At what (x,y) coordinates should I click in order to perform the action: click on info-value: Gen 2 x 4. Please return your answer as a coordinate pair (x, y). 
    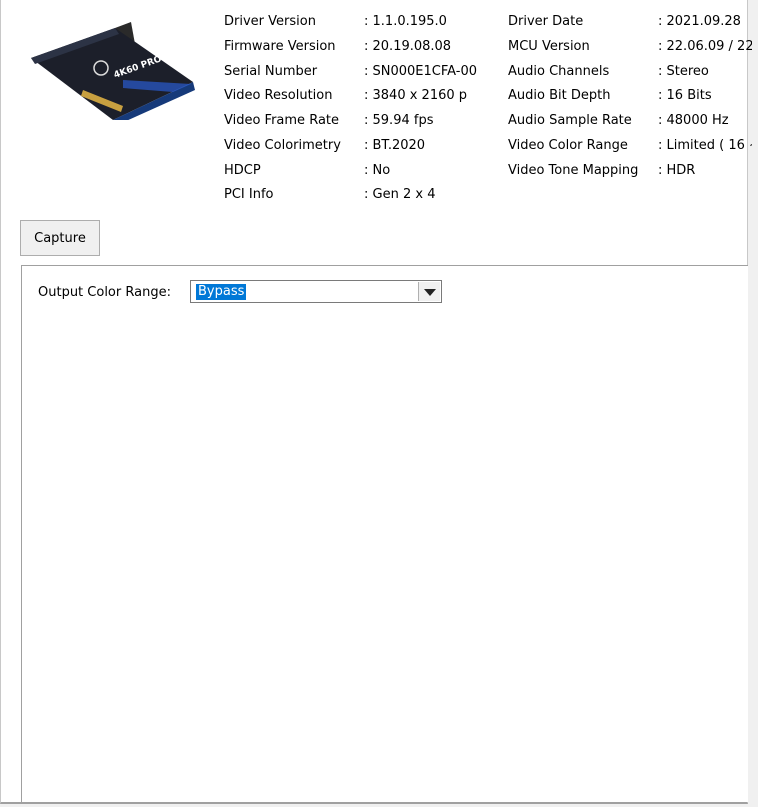
    Looking at the image, I should click on (400, 195).